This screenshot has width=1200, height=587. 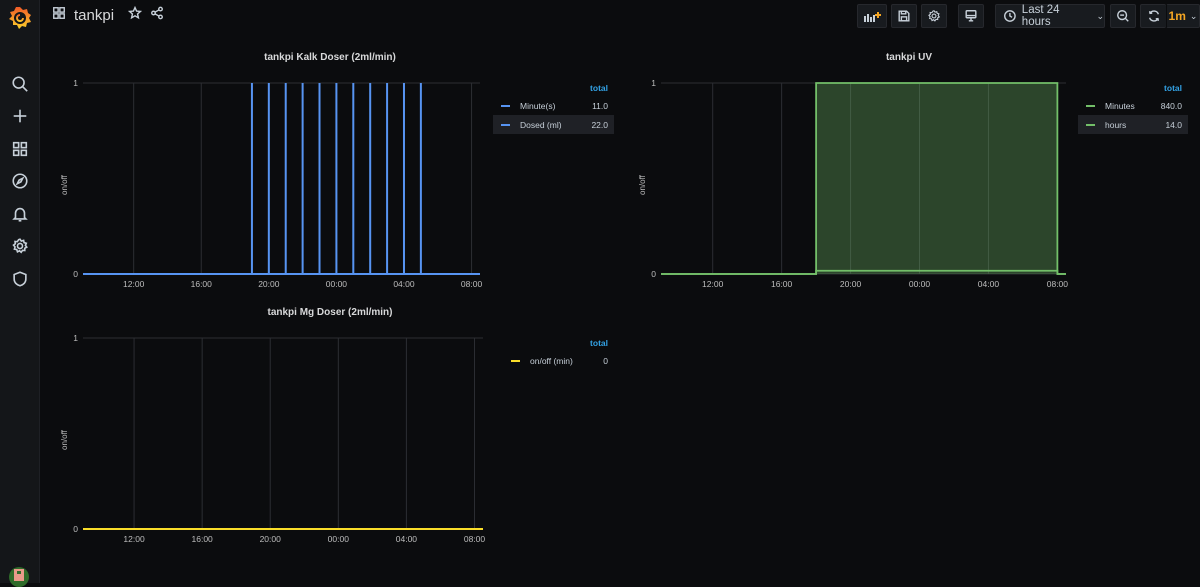 I want to click on panel-title: tankpi UV, so click(x=909, y=57).